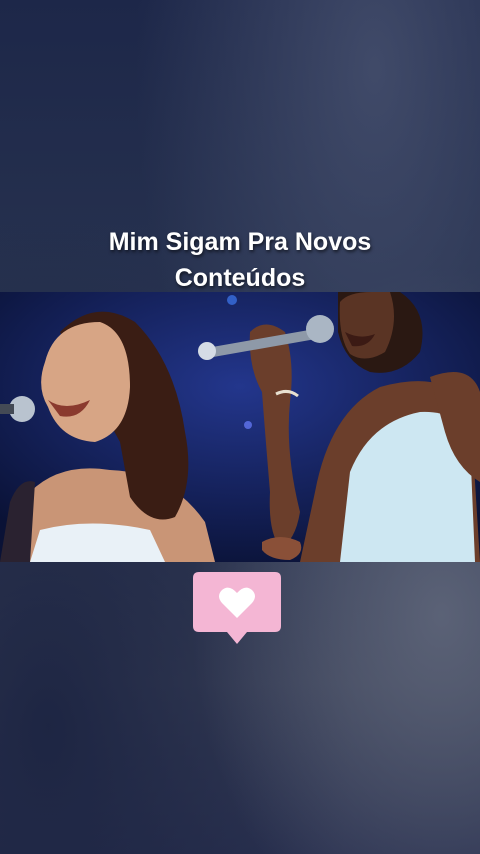 This screenshot has height=854, width=480. What do you see at coordinates (240, 278) in the screenshot?
I see `caption-line-2: Conteúdos` at bounding box center [240, 278].